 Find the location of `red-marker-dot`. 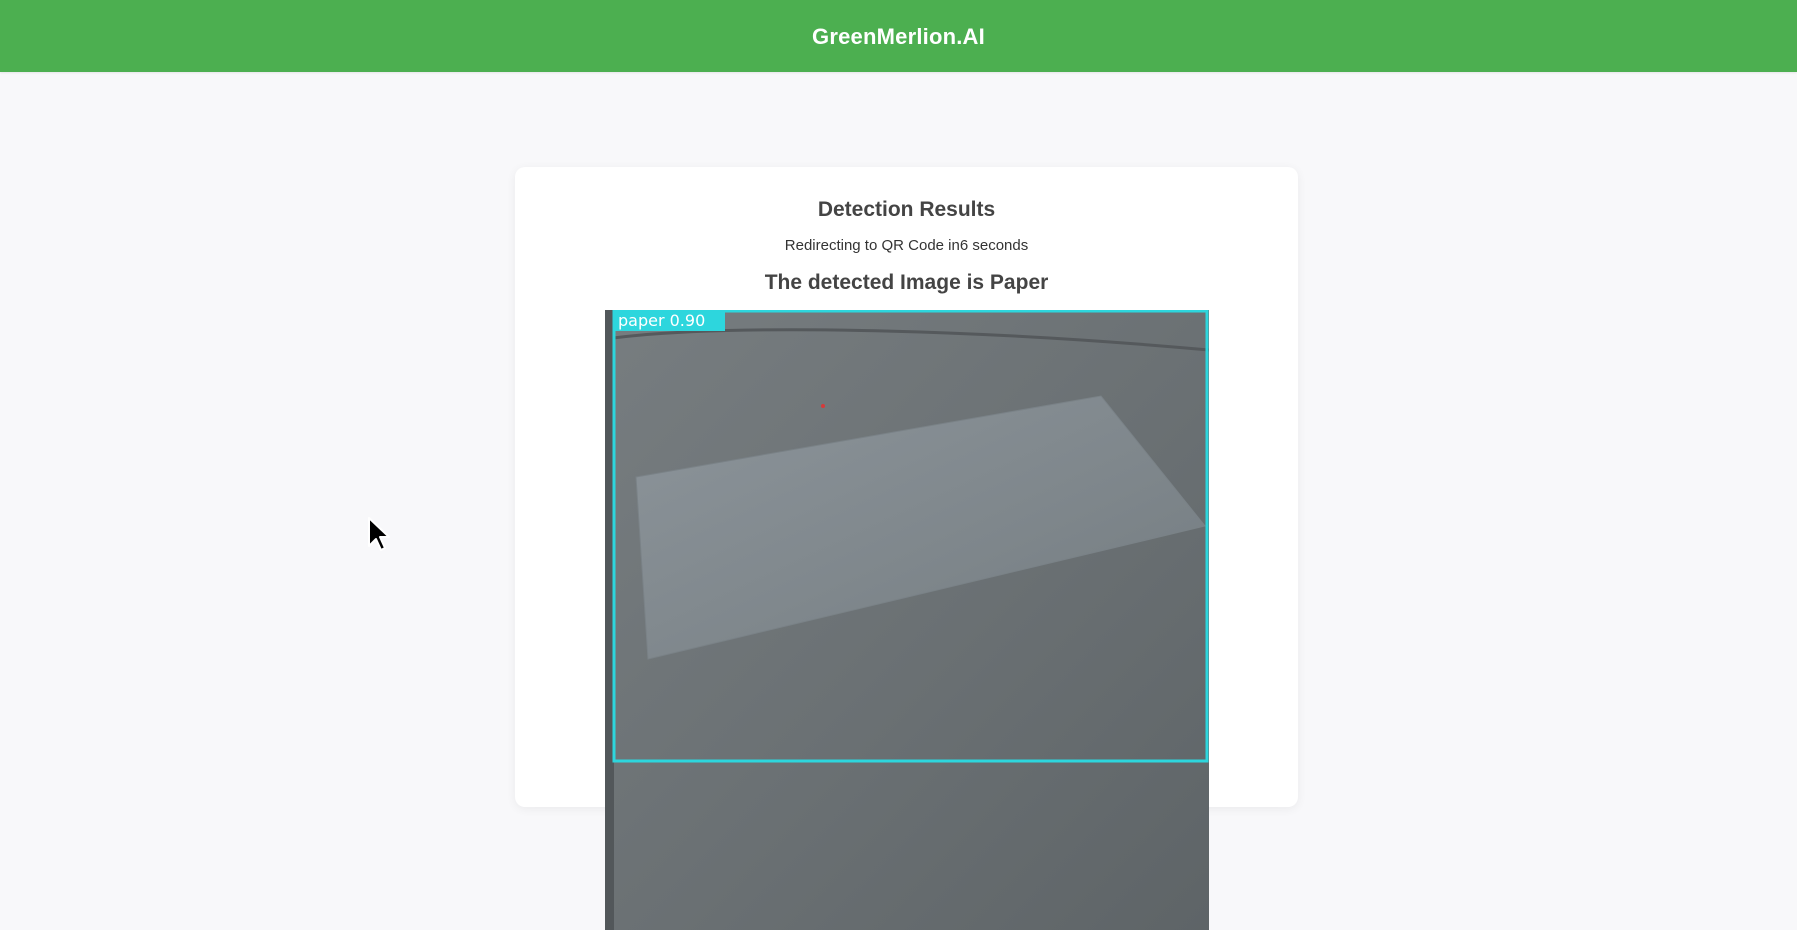

red-marker-dot is located at coordinates (823, 406).